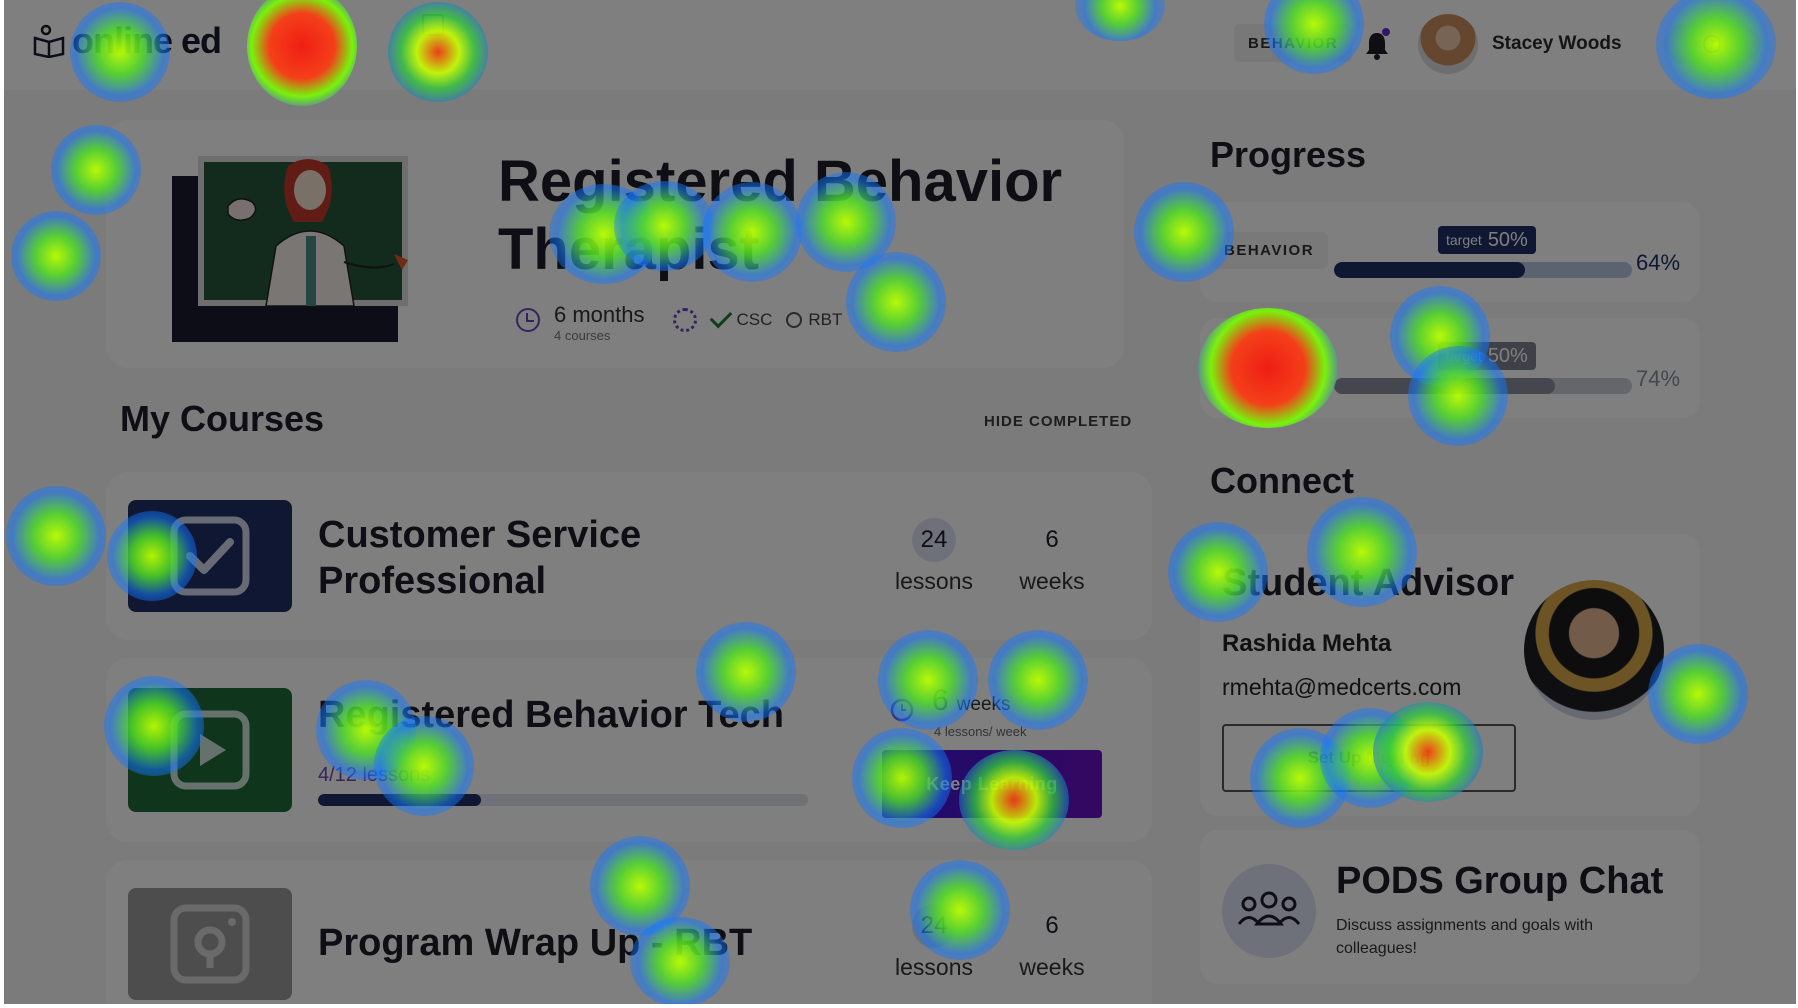 The width and height of the screenshot is (1798, 1008). I want to click on course-title: Program Wrap Up - RBT, so click(535, 943).